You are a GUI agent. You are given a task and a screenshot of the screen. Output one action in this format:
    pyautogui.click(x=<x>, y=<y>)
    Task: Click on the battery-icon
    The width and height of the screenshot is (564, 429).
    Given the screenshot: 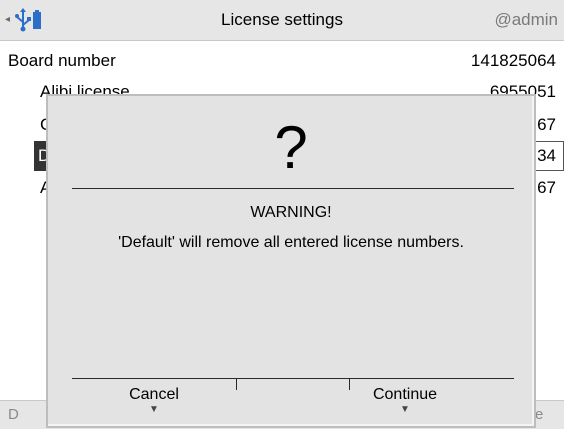 What is the action you would take?
    pyautogui.click(x=37, y=19)
    